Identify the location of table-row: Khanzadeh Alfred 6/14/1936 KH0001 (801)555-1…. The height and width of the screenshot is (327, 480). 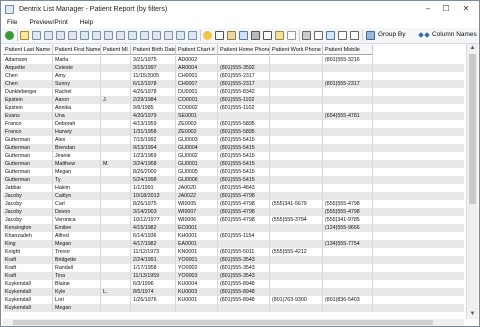
(233, 236).